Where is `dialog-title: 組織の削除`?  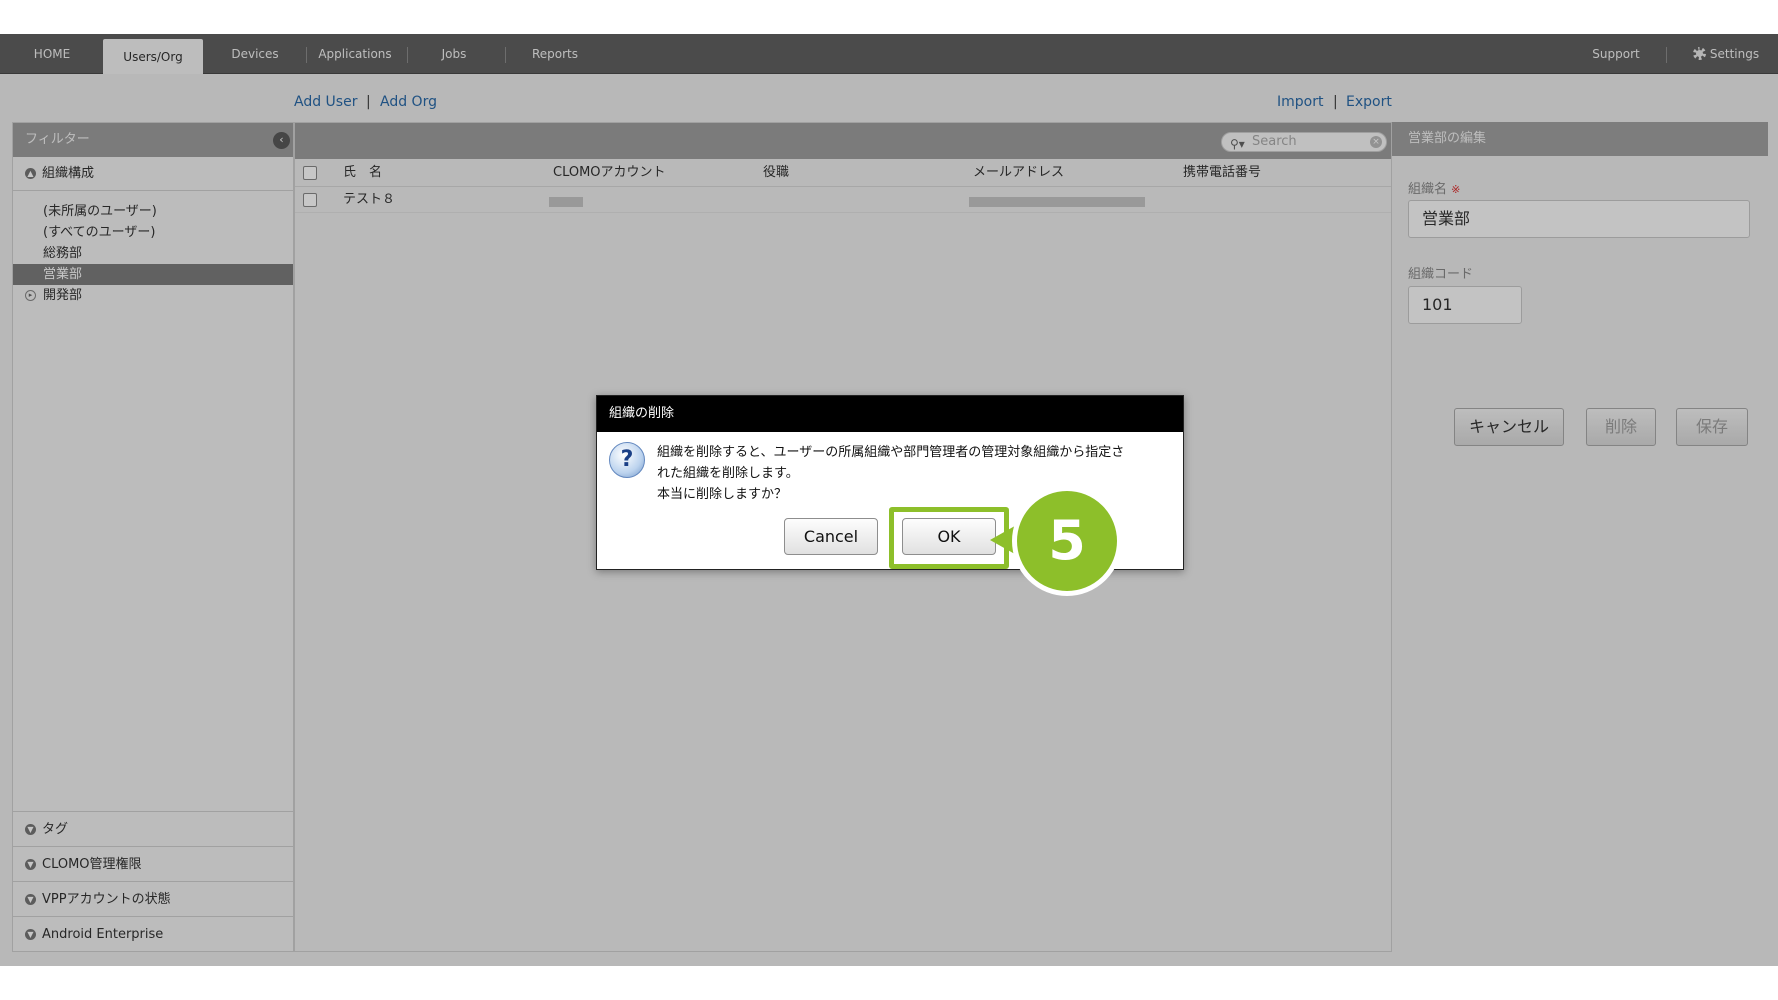 dialog-title: 組織の削除 is located at coordinates (890, 414).